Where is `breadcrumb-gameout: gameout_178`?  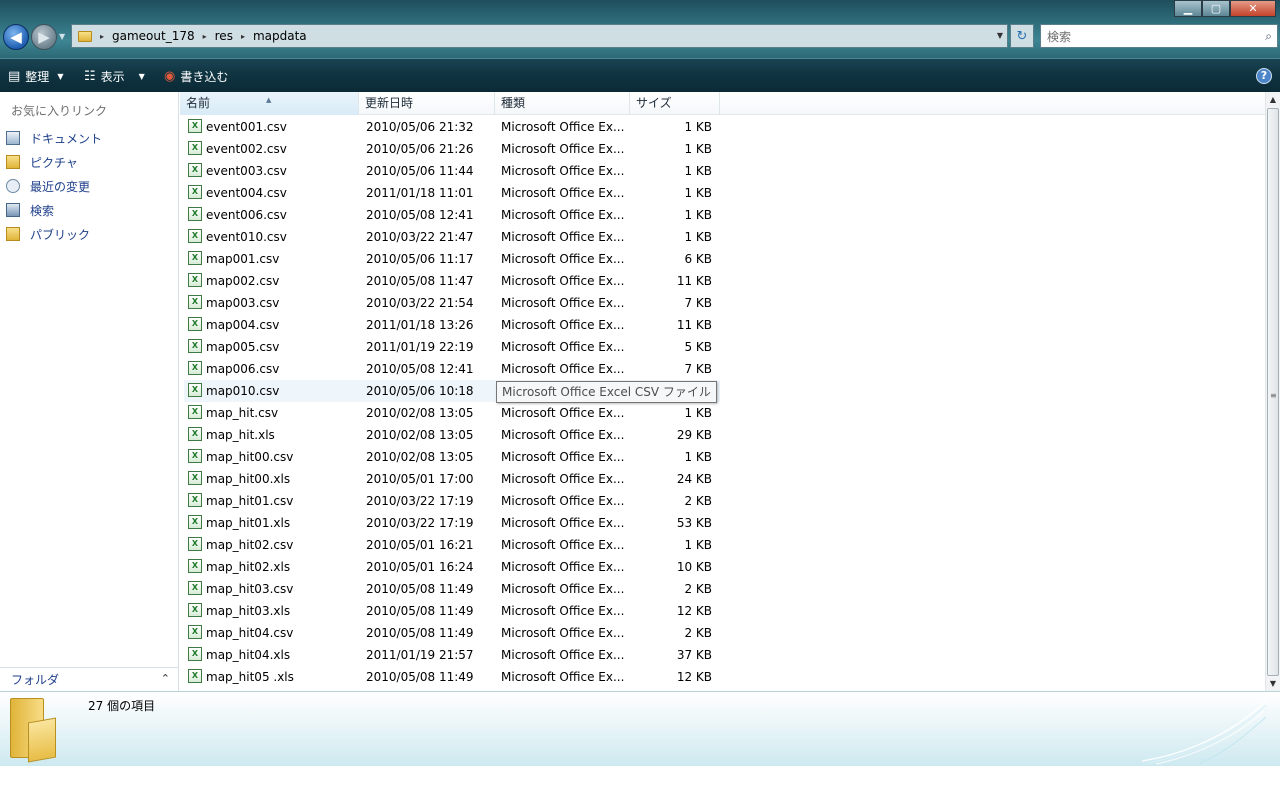
breadcrumb-gameout: gameout_178 is located at coordinates (153, 36).